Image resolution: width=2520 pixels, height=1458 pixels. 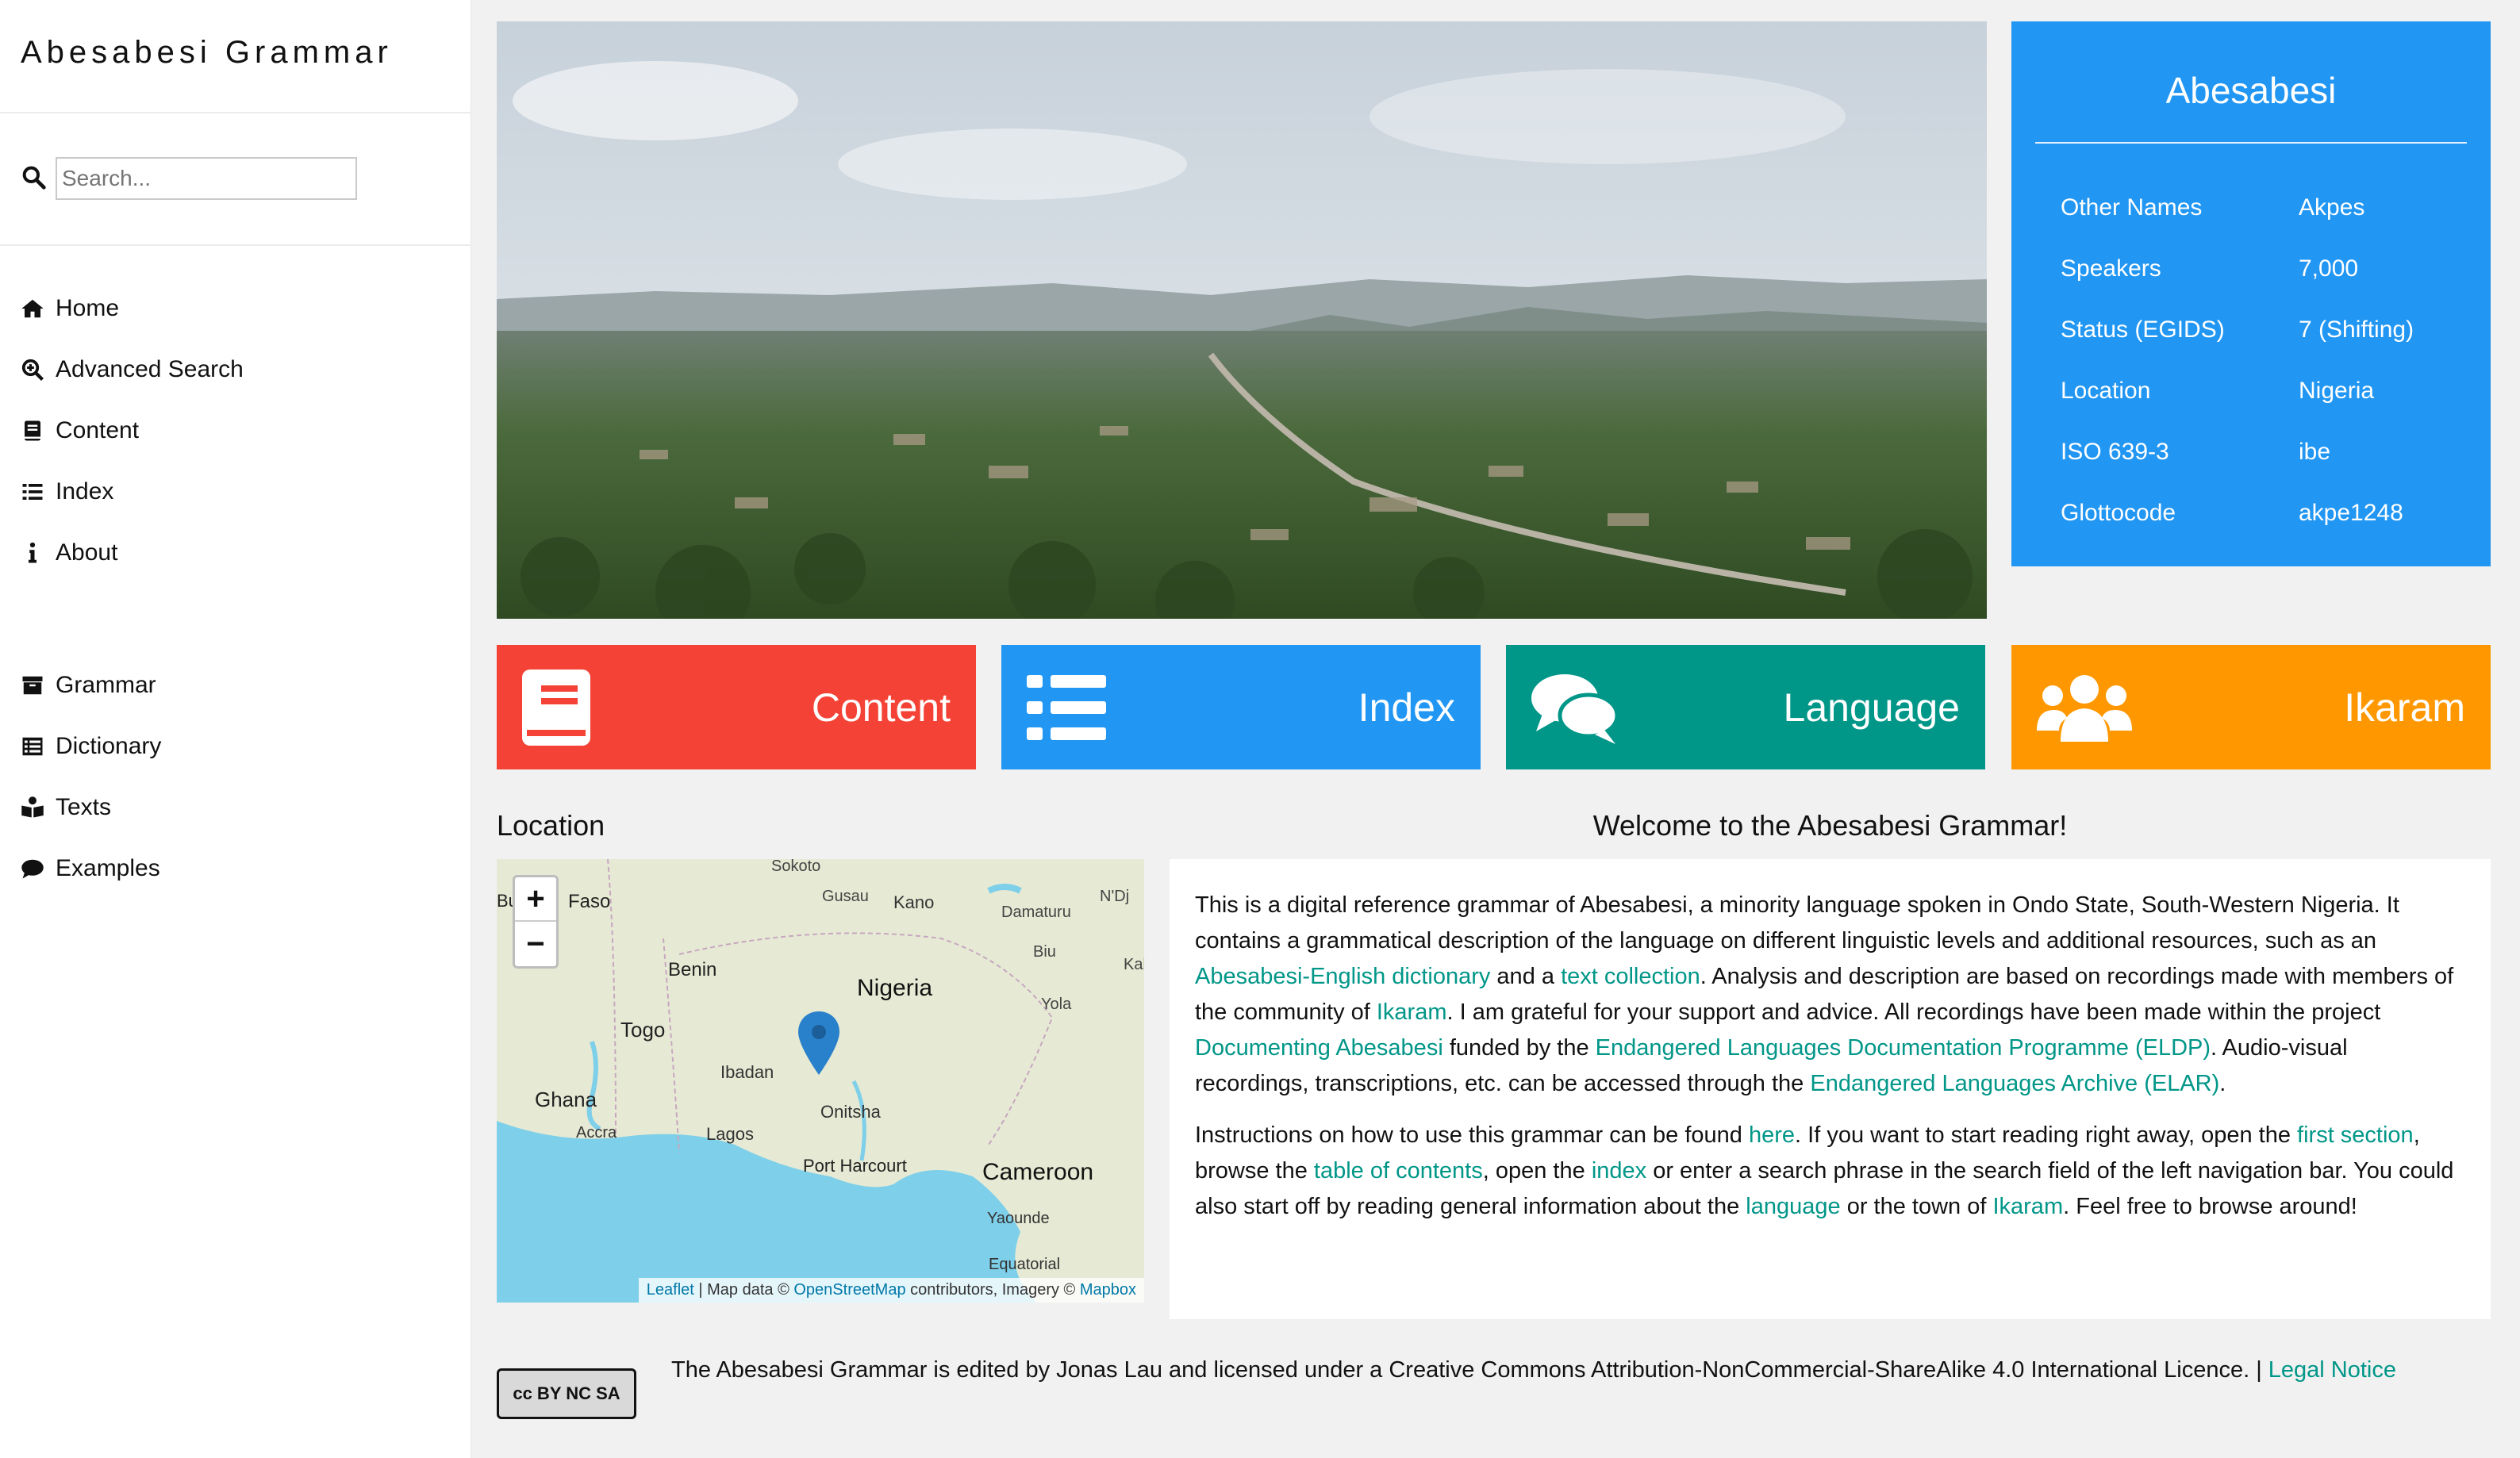 What do you see at coordinates (2332, 207) in the screenshot?
I see `info-value: Akpes` at bounding box center [2332, 207].